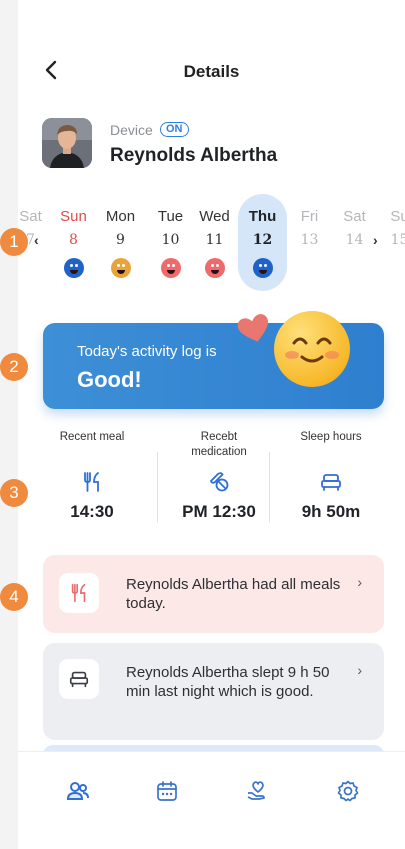 The height and width of the screenshot is (849, 405). I want to click on day-name: Fri, so click(309, 216).